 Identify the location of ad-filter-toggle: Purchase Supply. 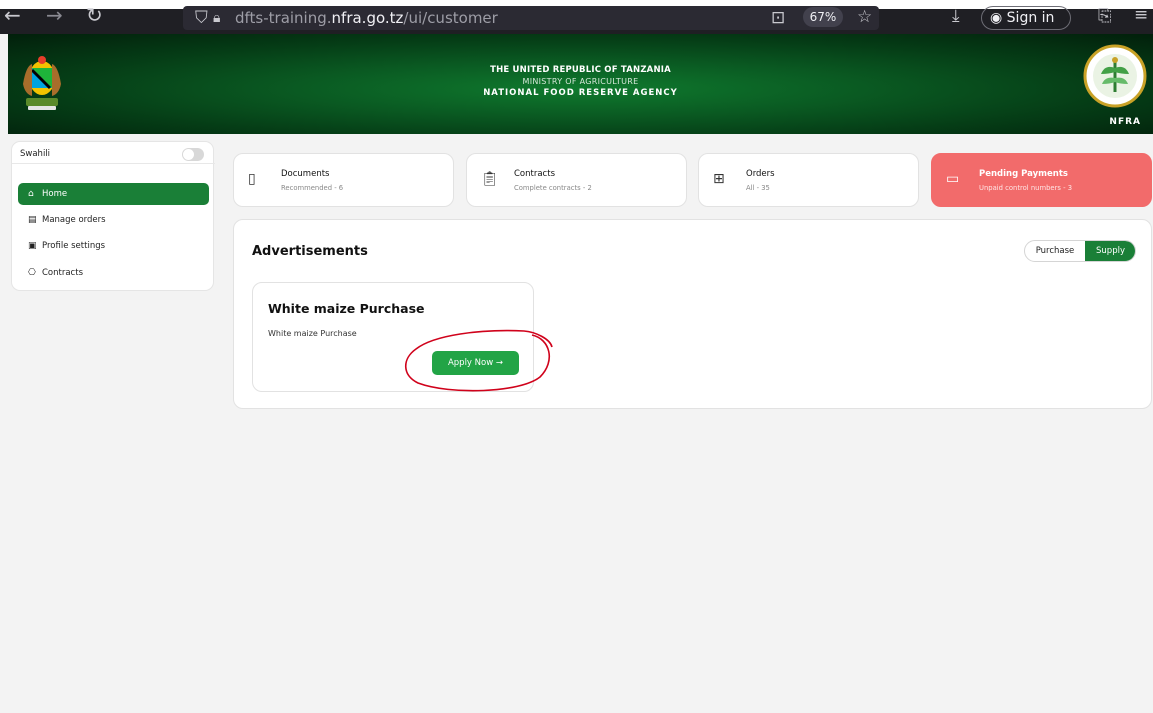
(1080, 251).